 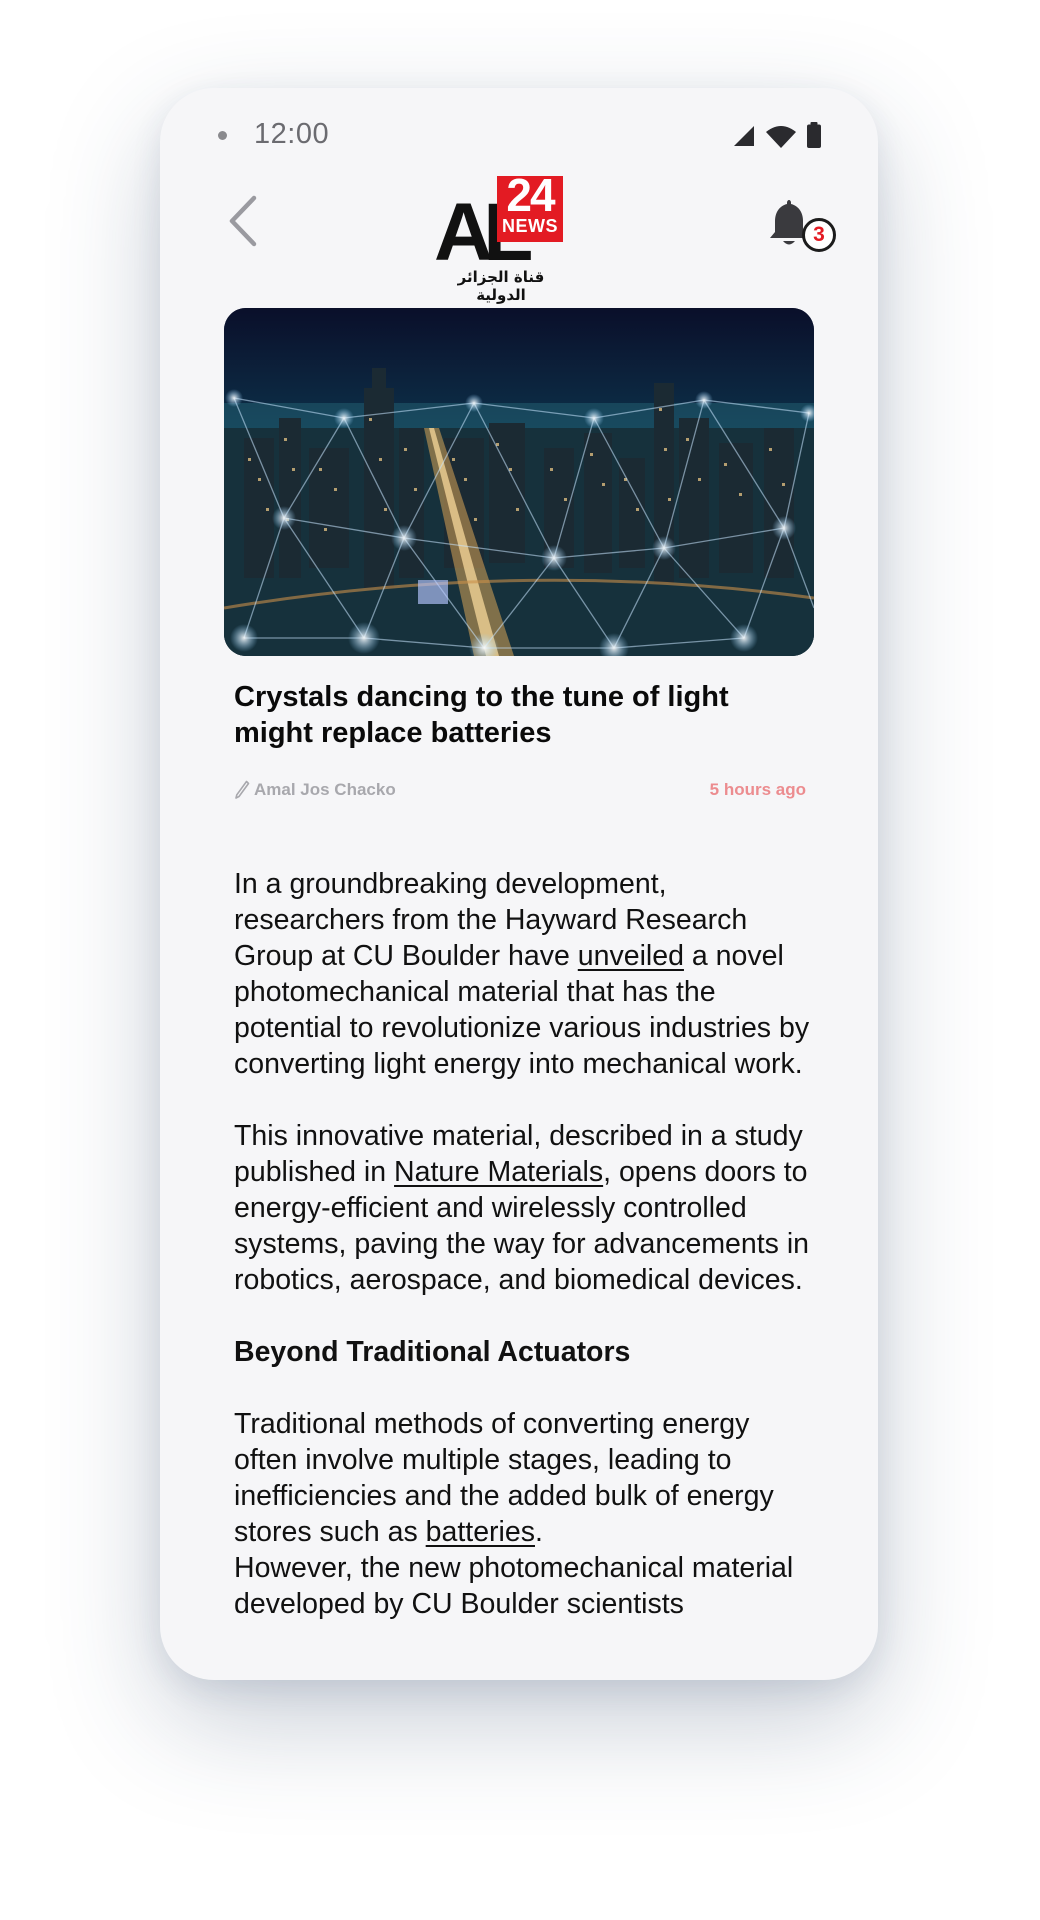 I want to click on paragraph-3-text-b: ., so click(x=538, y=1532).